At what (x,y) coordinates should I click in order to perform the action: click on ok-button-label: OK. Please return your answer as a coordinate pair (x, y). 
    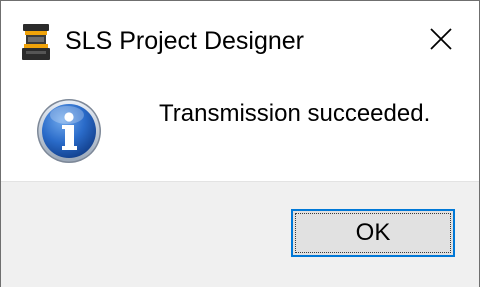
    Looking at the image, I should click on (373, 232).